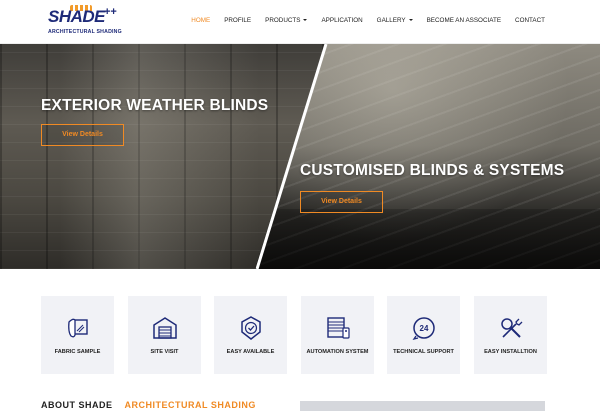  I want to click on about-heading: ABOUT SHADE ARCHITECTURAL SHADING, so click(148, 405).